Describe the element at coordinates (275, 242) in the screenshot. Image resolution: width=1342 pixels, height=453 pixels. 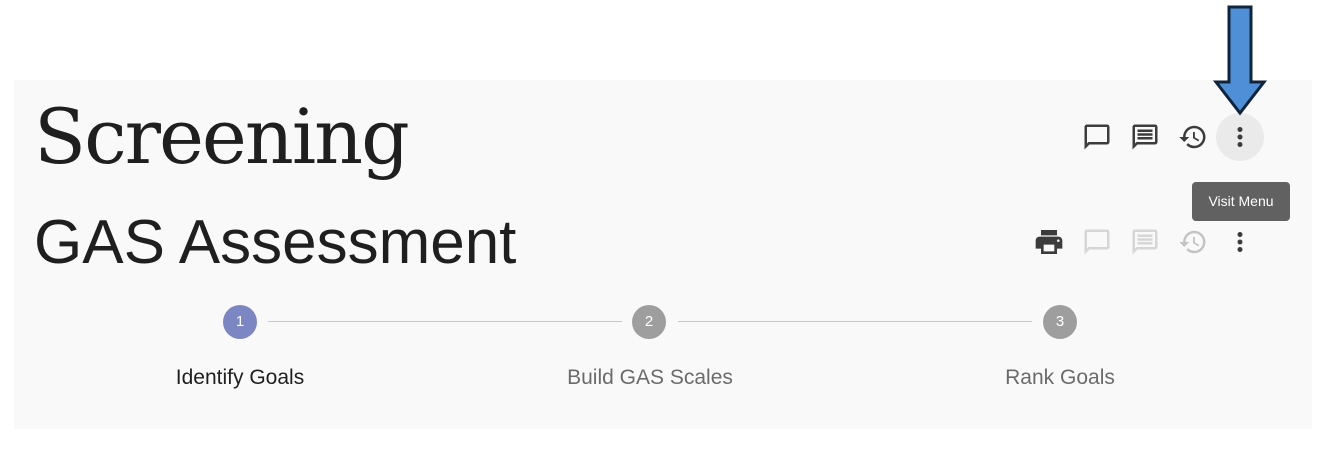
I see `assessment-title: GAS Assessment` at that location.